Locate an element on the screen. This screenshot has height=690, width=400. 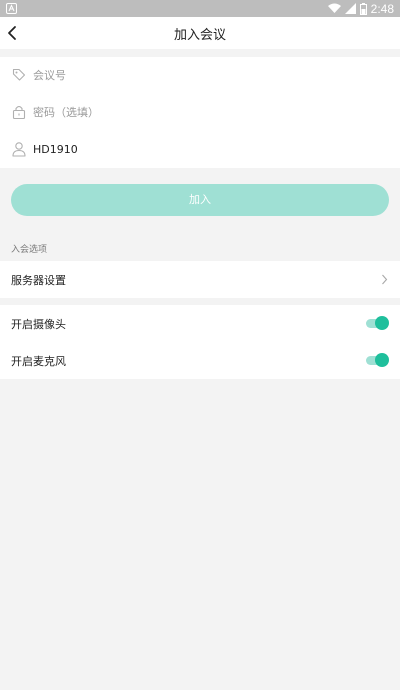
header-bar: 加入会议 is located at coordinates (200, 33).